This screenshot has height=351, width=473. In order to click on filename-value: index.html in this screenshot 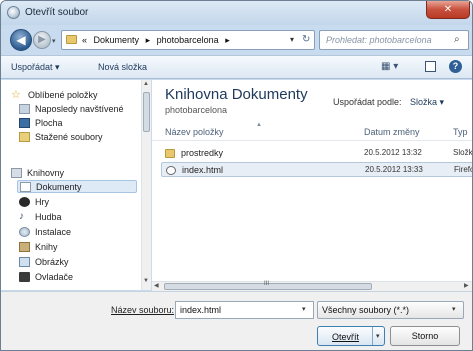, I will do `click(201, 310)`.